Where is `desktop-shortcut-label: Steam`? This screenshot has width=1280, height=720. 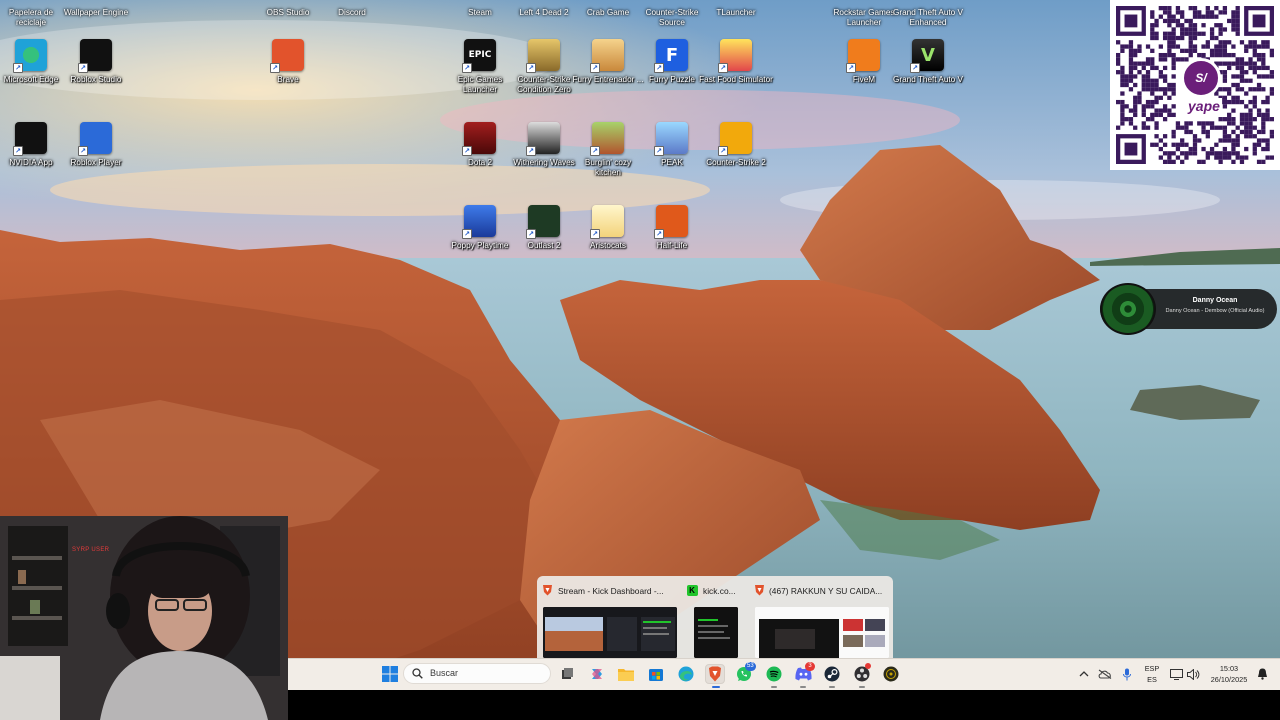
desktop-shortcut-label: Steam is located at coordinates (480, 13).